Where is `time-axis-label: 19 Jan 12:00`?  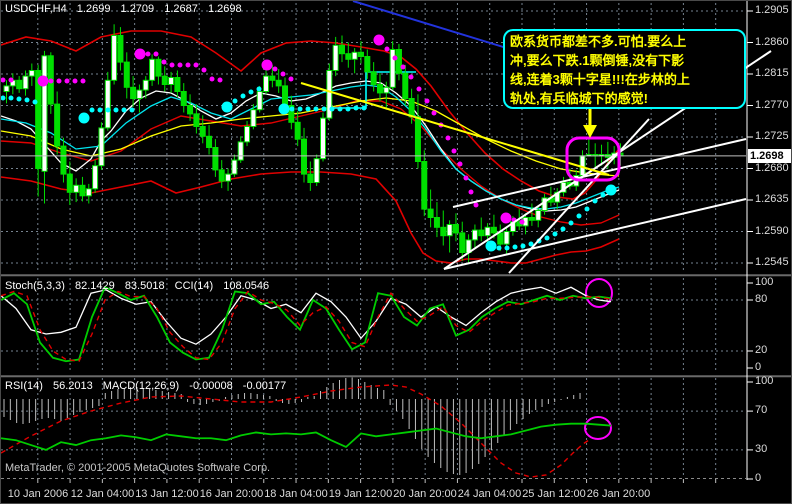
time-axis-label: 19 Jan 12:00 is located at coordinates (360, 494).